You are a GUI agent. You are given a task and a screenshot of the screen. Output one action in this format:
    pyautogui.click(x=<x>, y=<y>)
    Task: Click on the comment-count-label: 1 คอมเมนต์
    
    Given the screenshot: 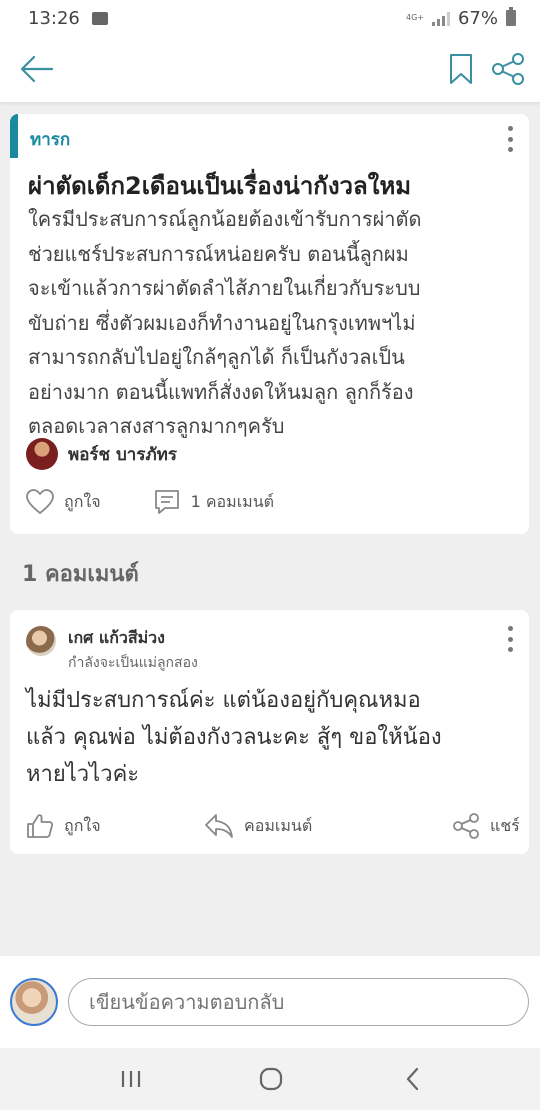 What is the action you would take?
    pyautogui.click(x=232, y=501)
    